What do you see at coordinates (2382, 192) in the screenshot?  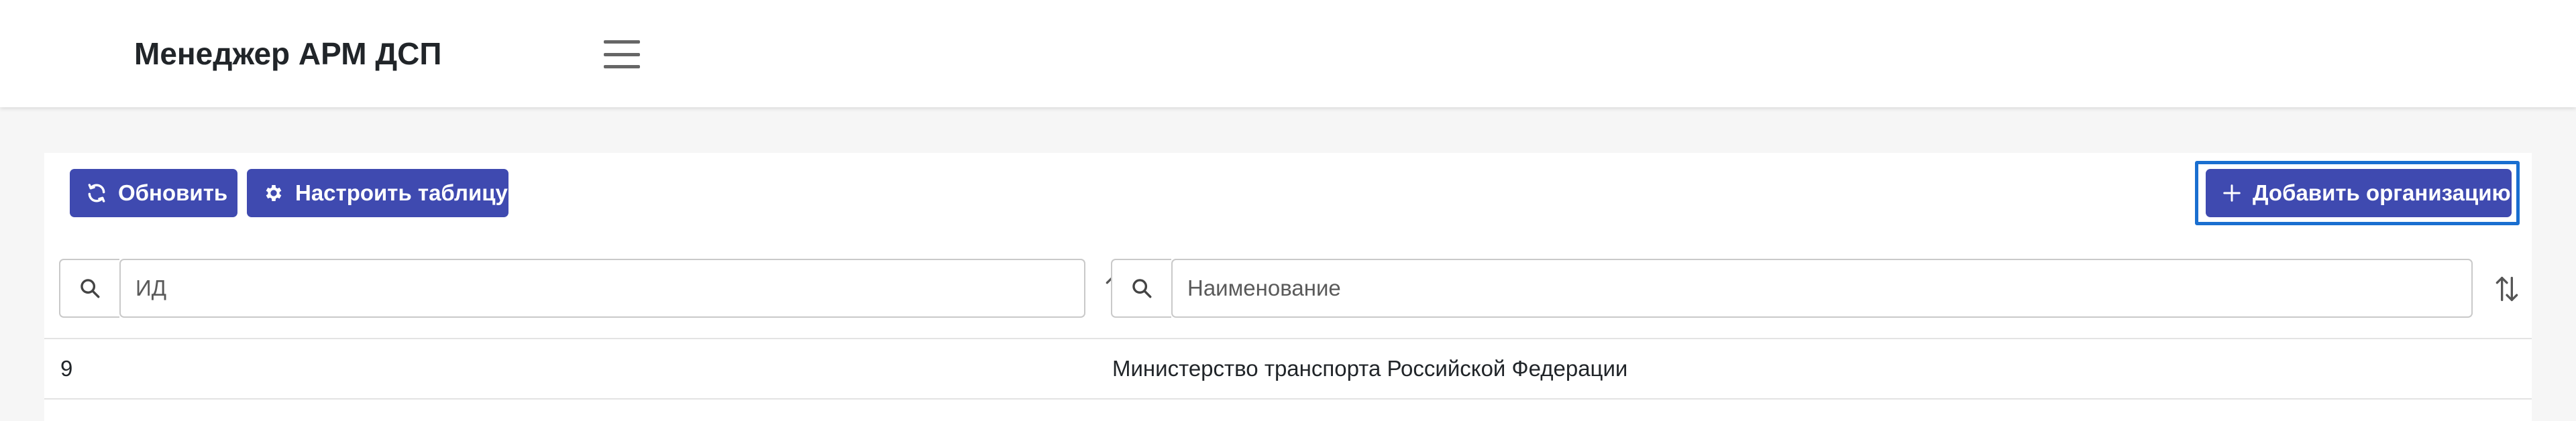 I see `add-organization-button-label: Добавить организацию` at bounding box center [2382, 192].